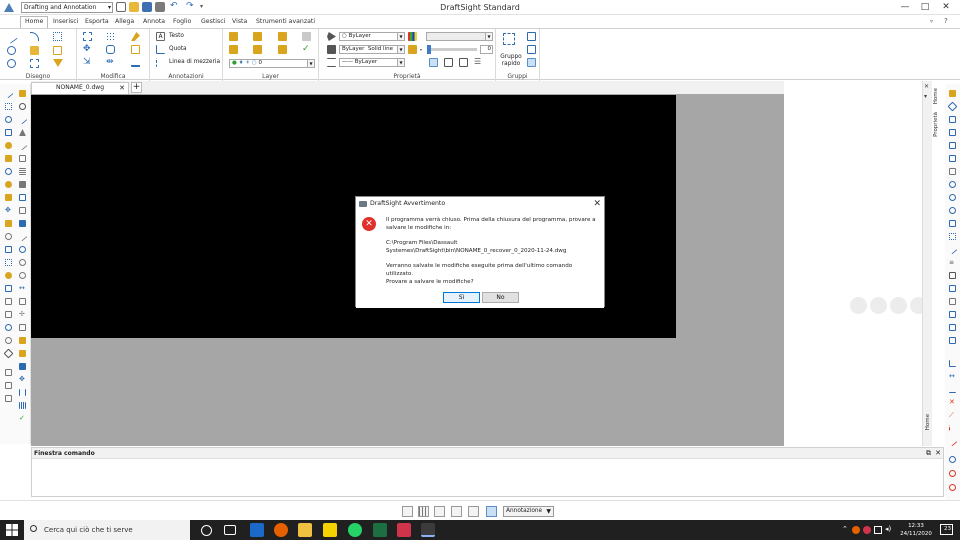  What do you see at coordinates (8, 132) in the screenshot?
I see `rect-tool-icon` at bounding box center [8, 132].